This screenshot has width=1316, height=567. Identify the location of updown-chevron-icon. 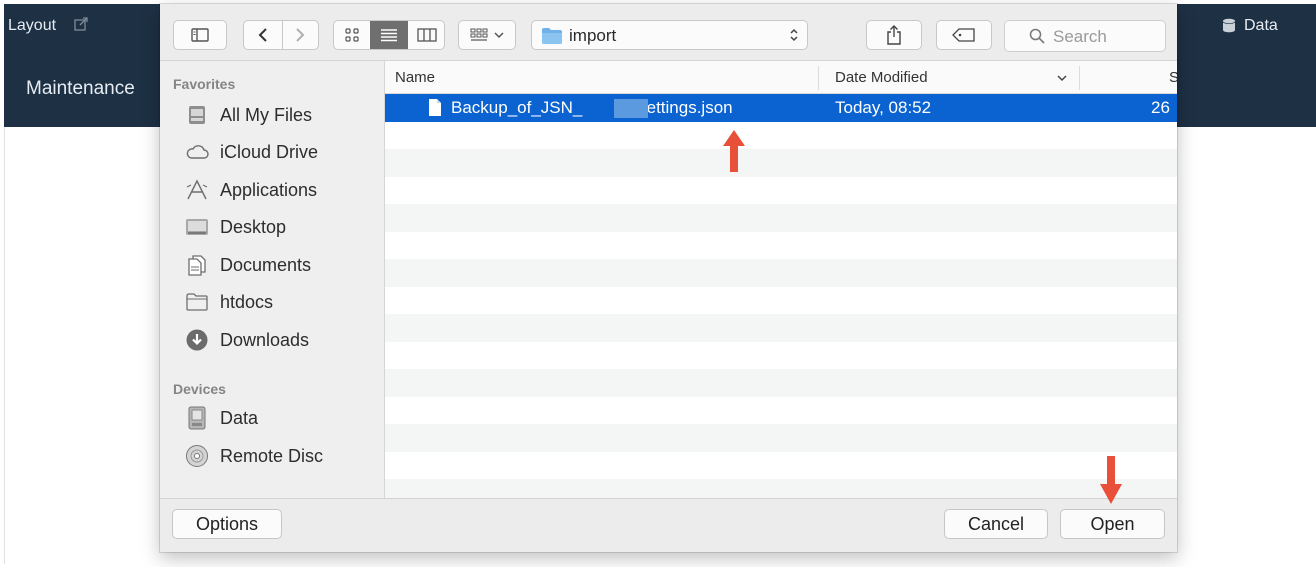
(794, 35).